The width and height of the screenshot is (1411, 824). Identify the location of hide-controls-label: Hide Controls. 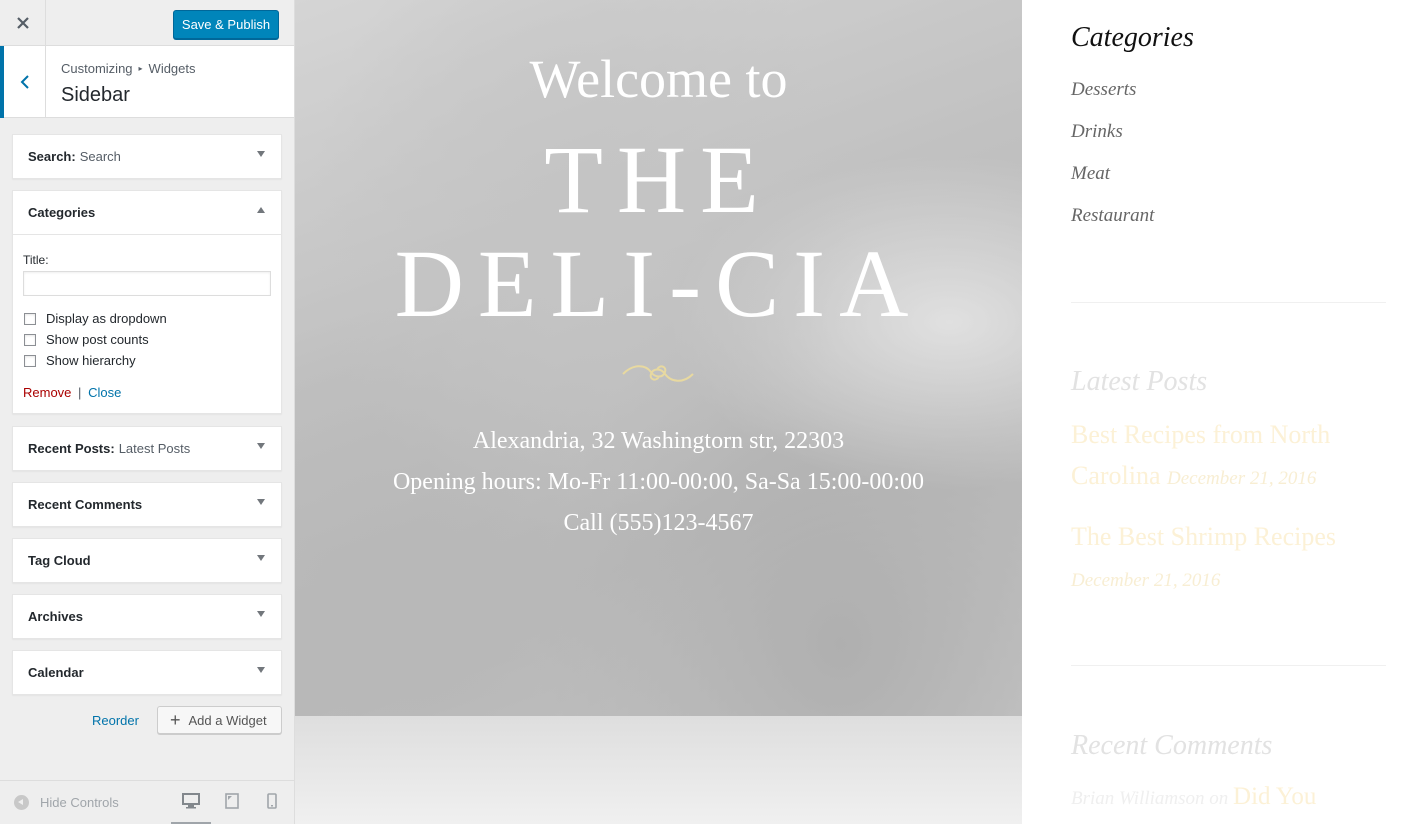
(79, 802).